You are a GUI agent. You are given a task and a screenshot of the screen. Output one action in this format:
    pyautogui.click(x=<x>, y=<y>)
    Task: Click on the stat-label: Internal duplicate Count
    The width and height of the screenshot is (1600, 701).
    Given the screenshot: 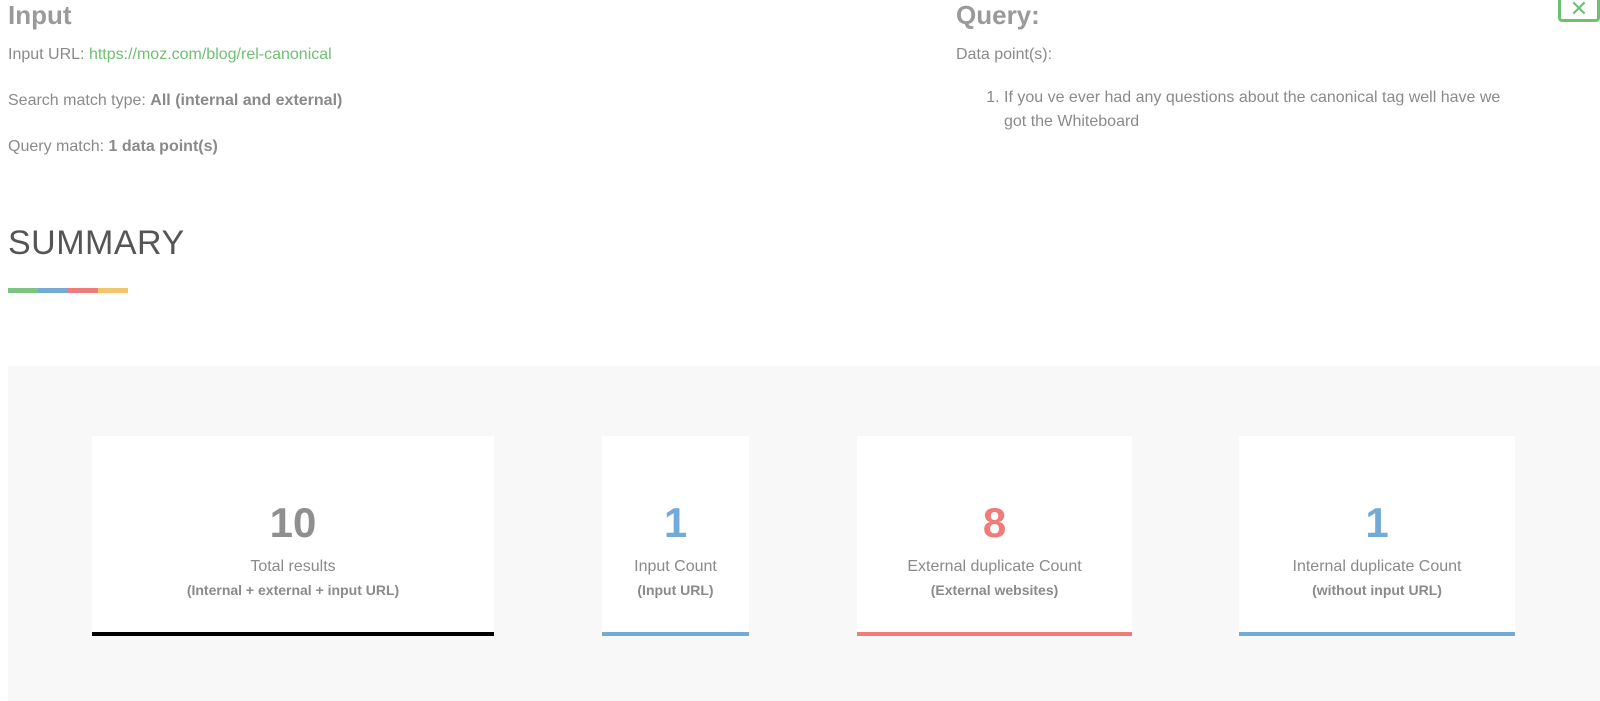 What is the action you would take?
    pyautogui.click(x=1377, y=566)
    